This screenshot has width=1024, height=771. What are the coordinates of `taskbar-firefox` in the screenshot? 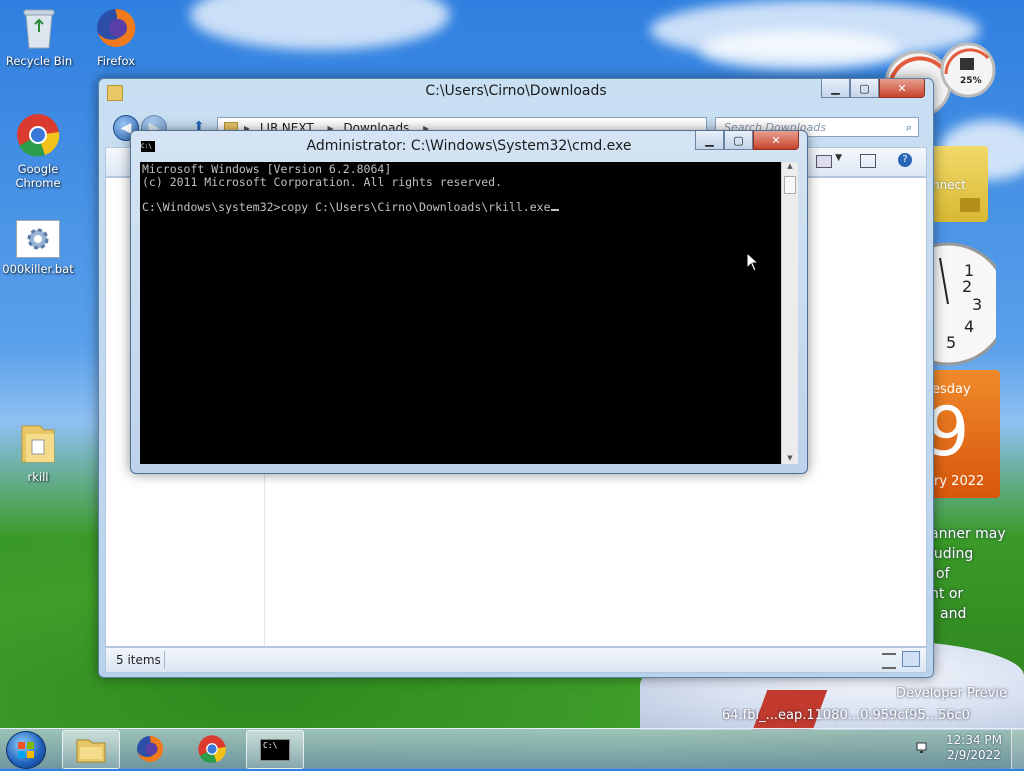 It's located at (150, 748).